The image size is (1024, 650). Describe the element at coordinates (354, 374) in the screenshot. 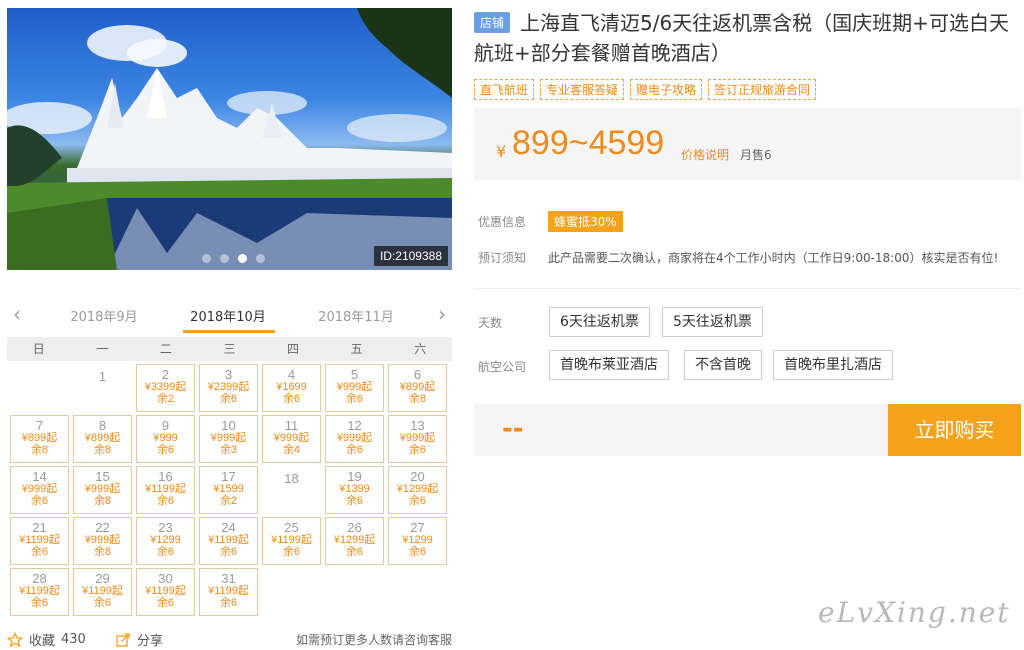

I see `day-number: 5` at that location.